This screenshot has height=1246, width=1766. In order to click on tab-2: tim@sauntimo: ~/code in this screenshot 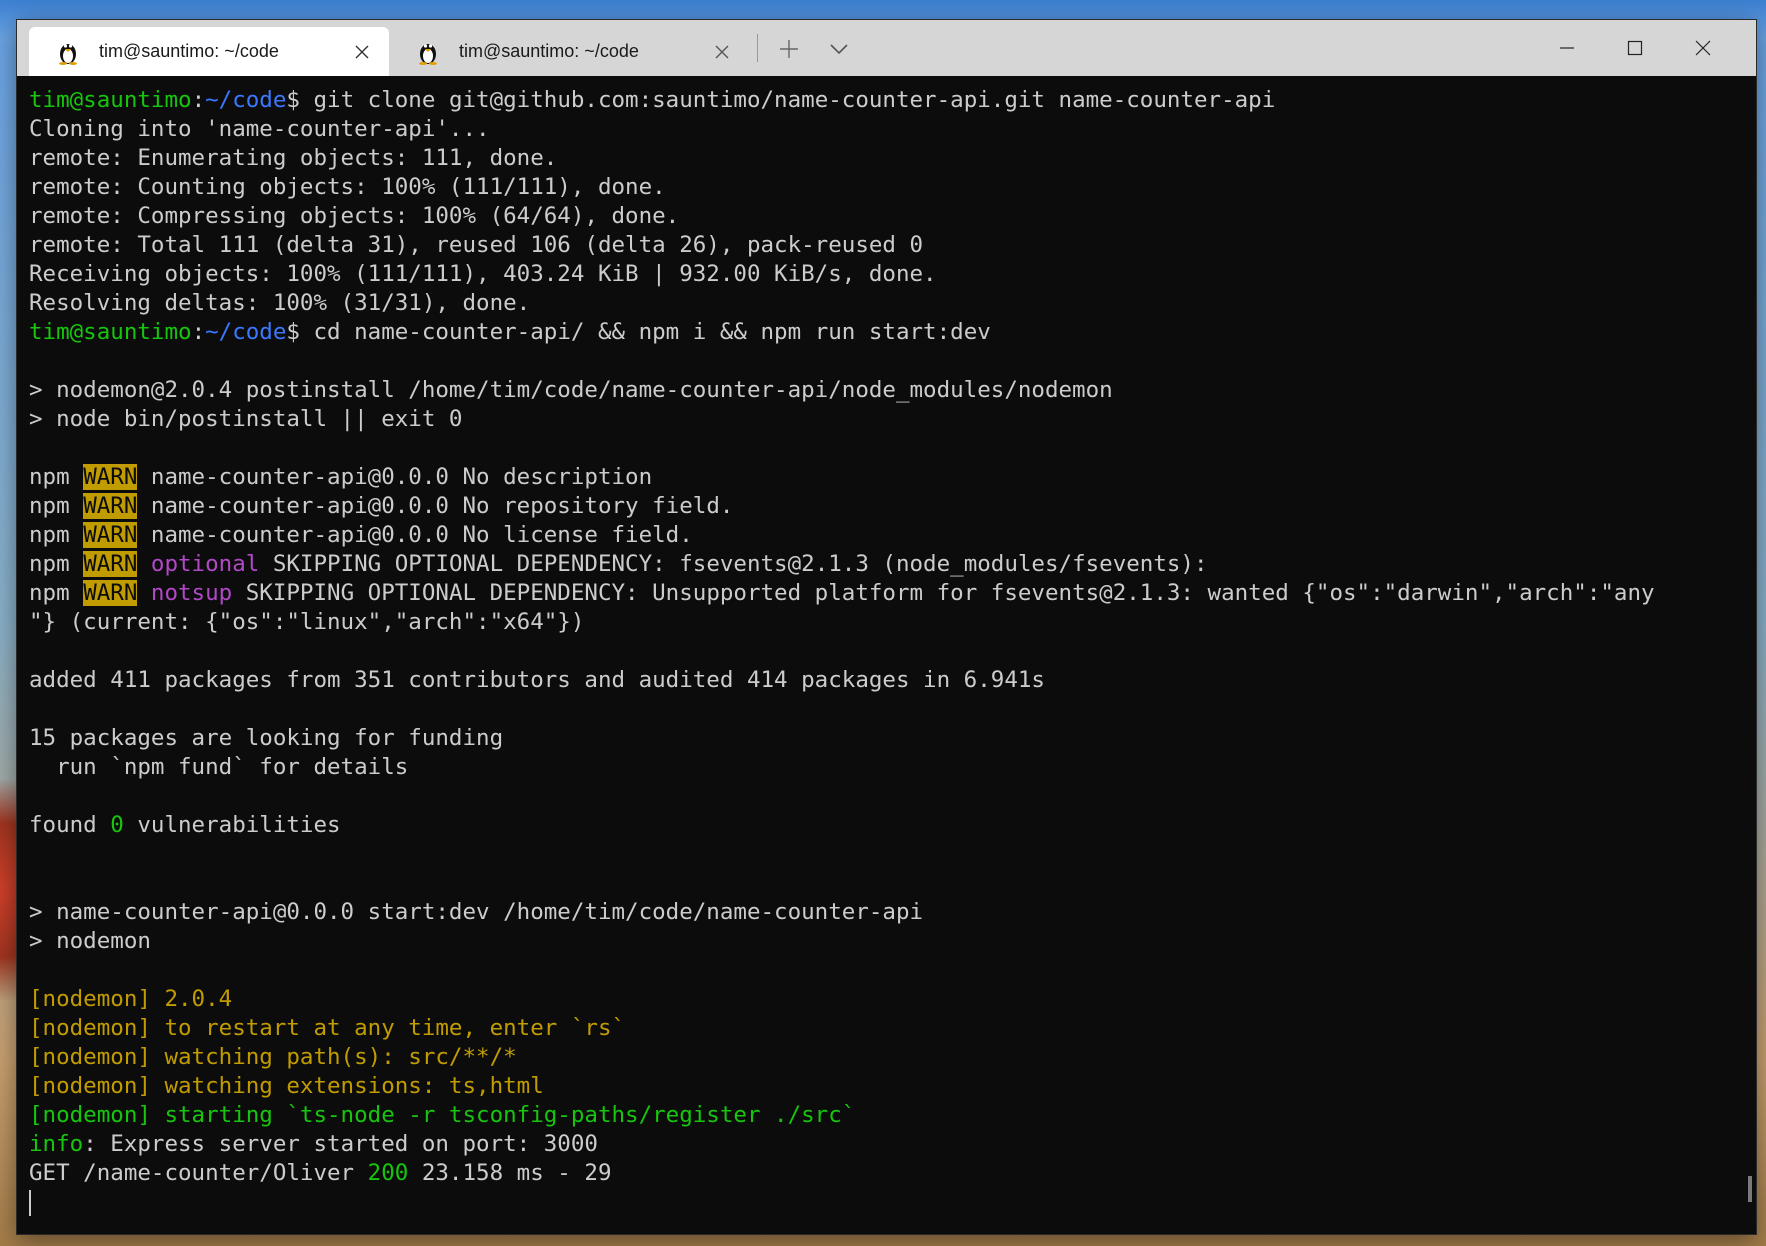, I will do `click(569, 51)`.